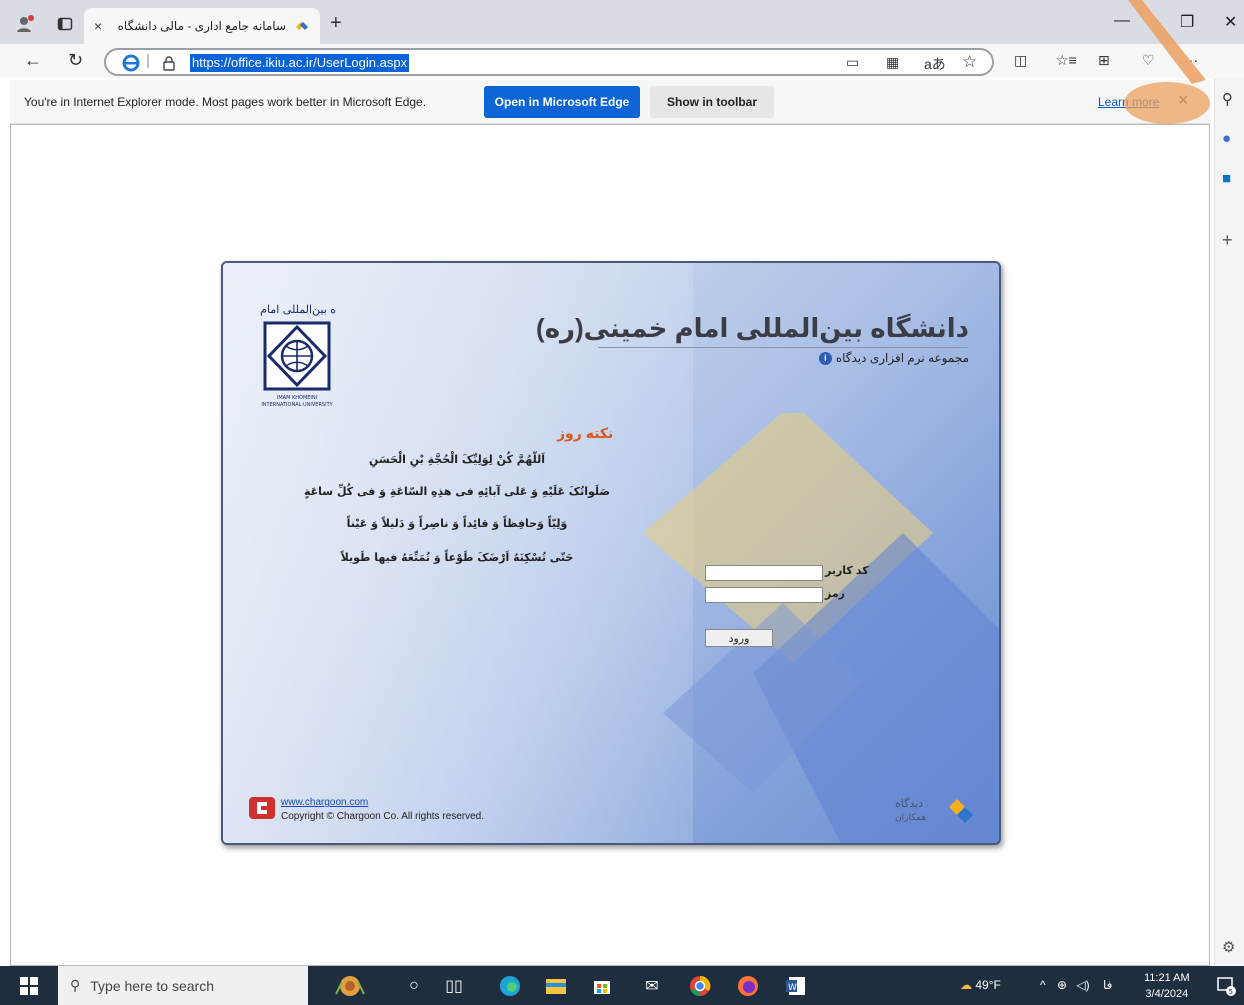 This screenshot has height=1005, width=1244. What do you see at coordinates (783, 347) in the screenshot?
I see `title-divider` at bounding box center [783, 347].